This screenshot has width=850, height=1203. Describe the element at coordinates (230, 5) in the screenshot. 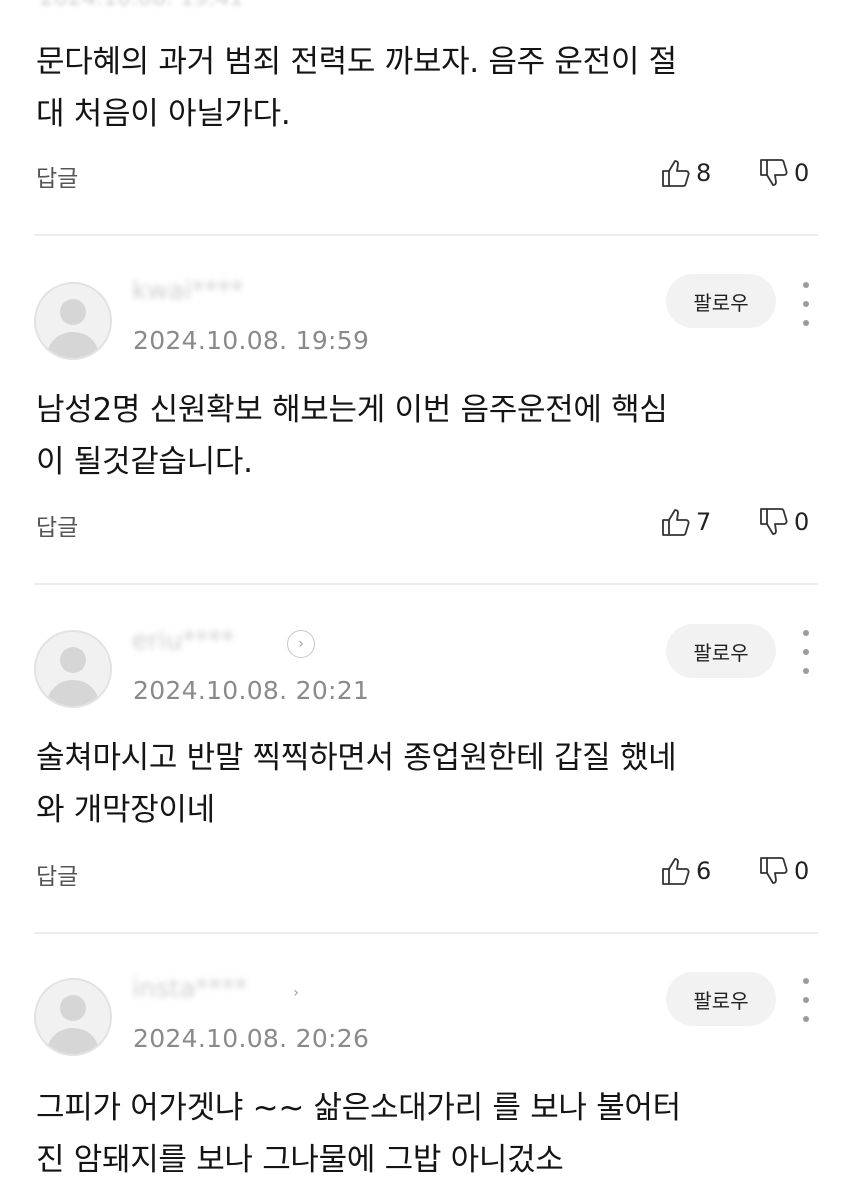

I see `previous-comment-date: 2024.10.08. 19:41` at that location.